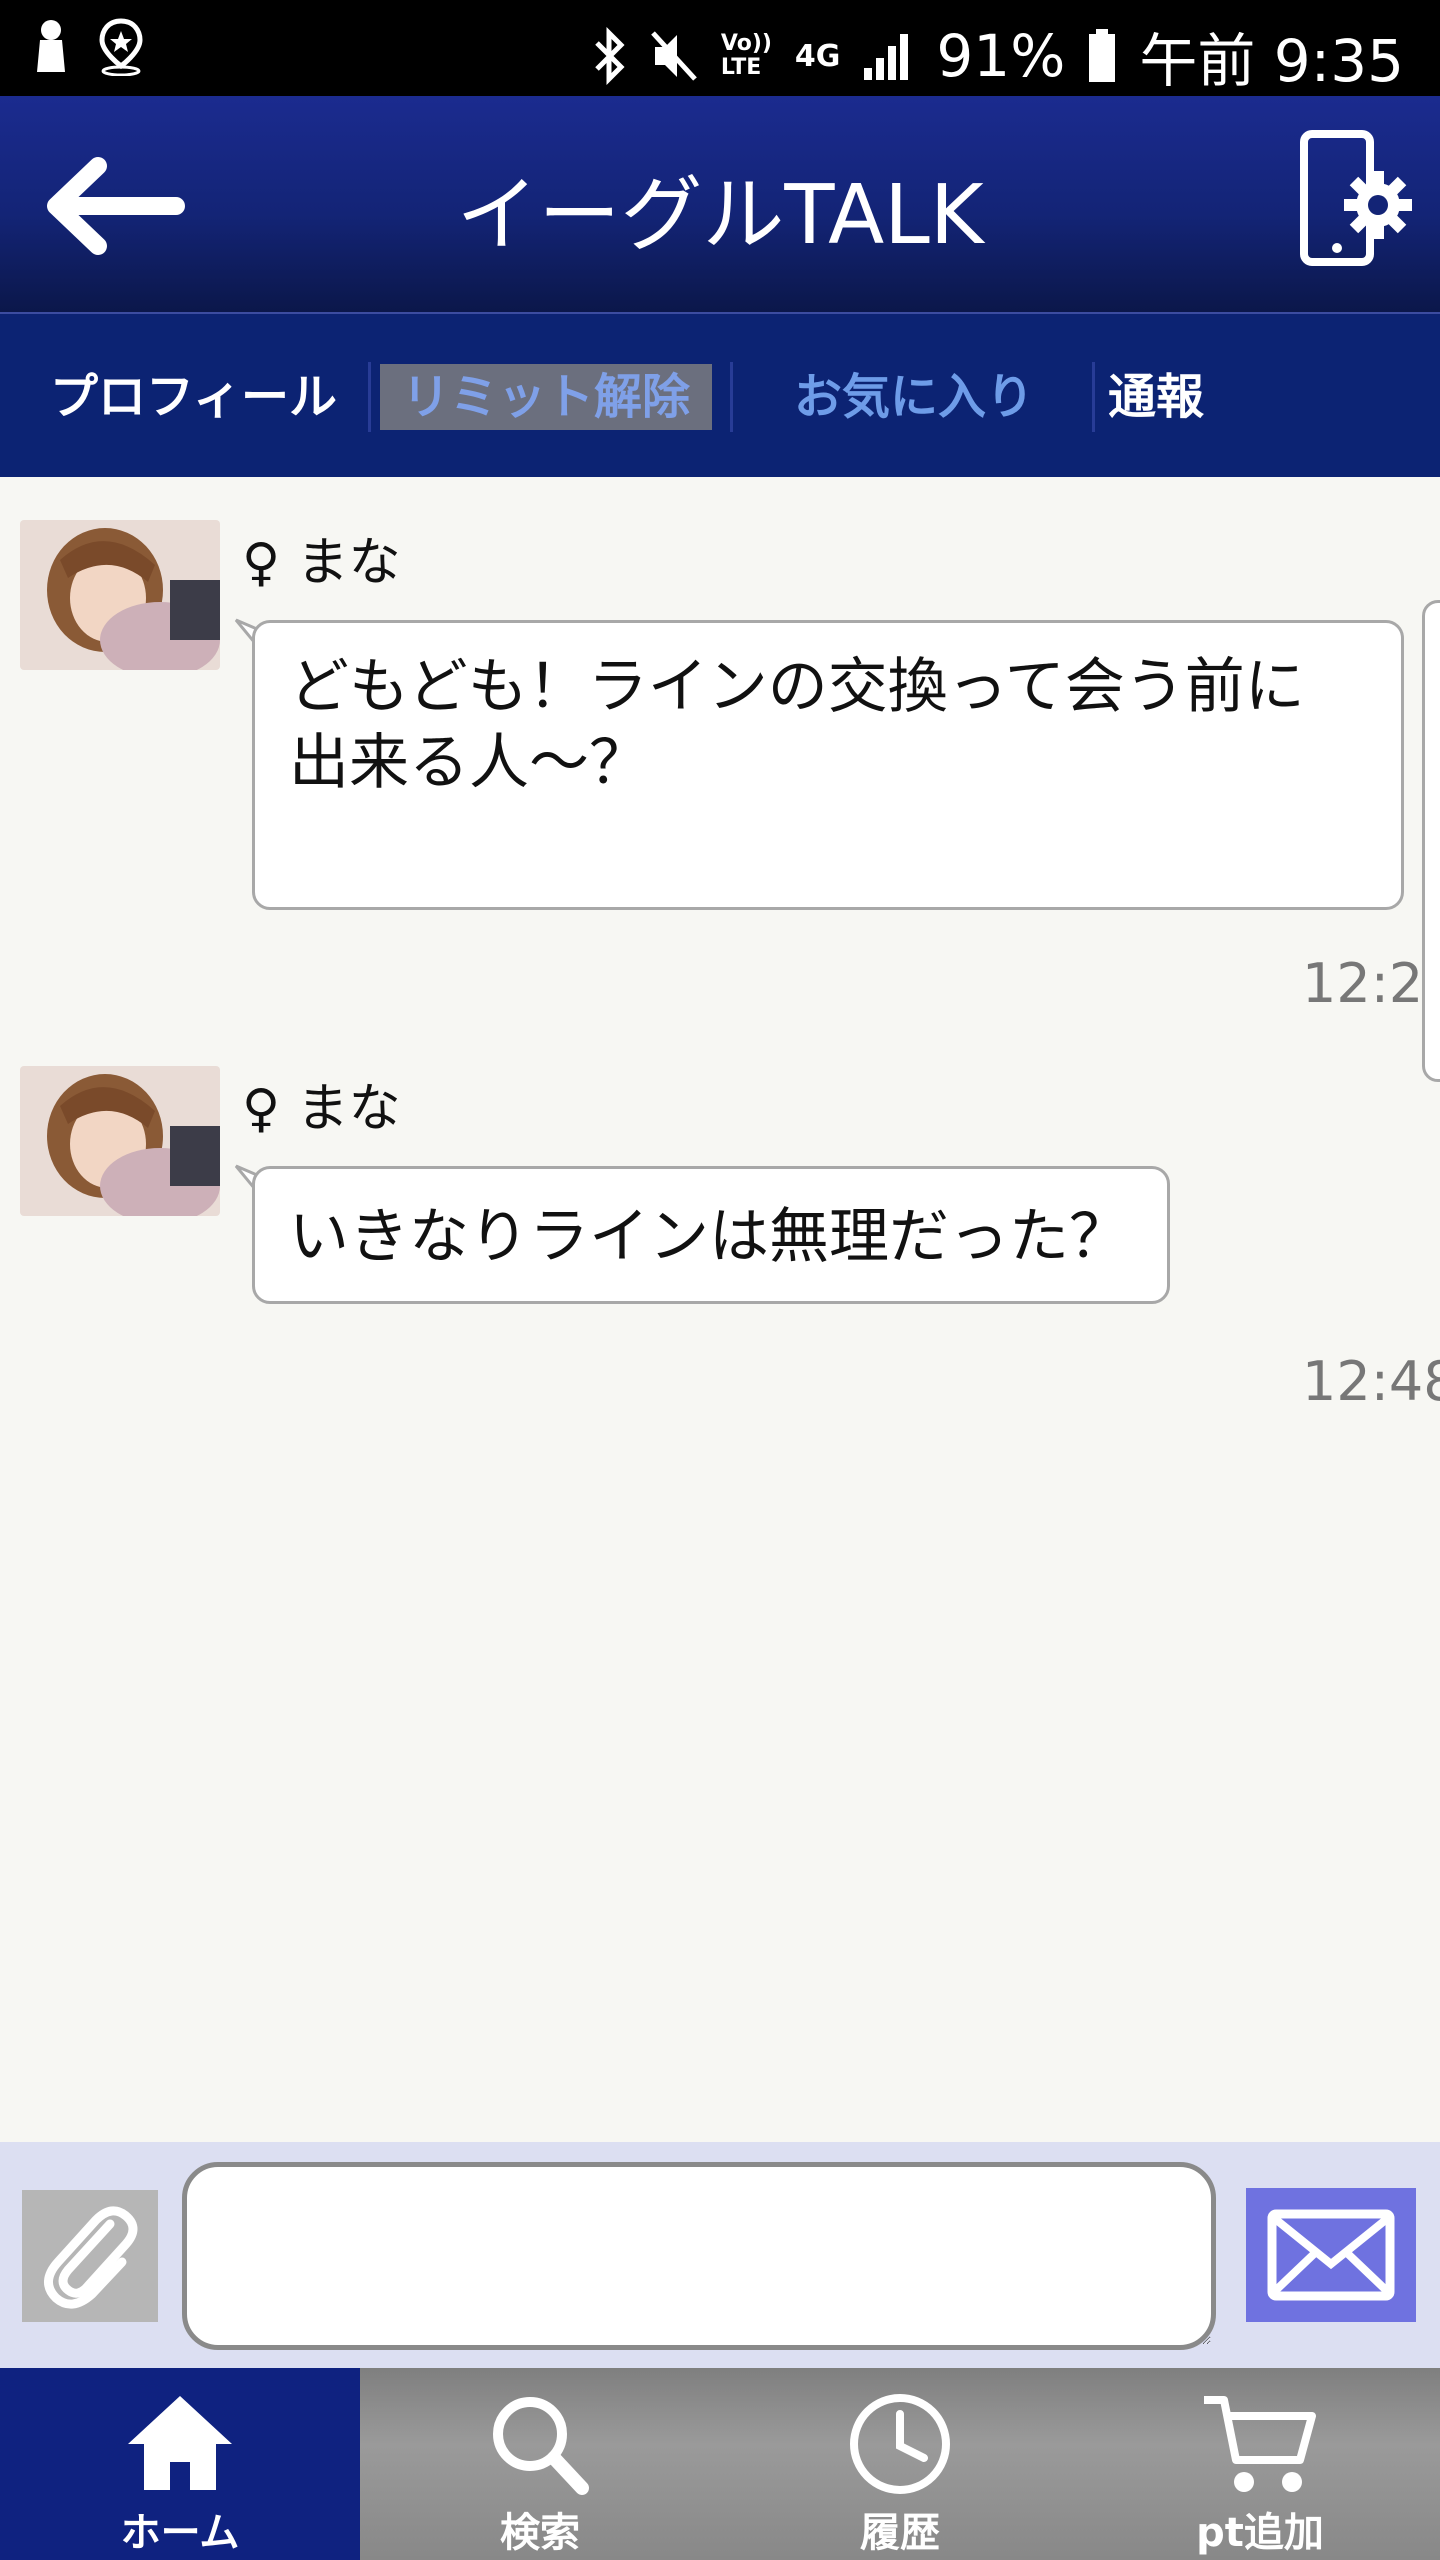 This screenshot has height=2560, width=1440. Describe the element at coordinates (469, 763) in the screenshot. I see `message-text: 出来る人～？` at that location.